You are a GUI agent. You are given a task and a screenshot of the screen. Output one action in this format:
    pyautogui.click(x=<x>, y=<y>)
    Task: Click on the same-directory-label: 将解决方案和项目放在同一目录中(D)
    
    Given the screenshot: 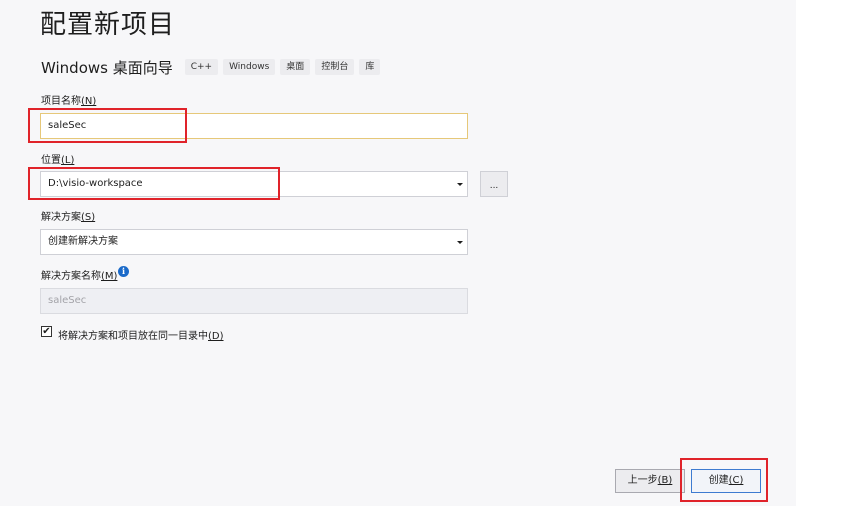 What is the action you would take?
    pyautogui.click(x=141, y=334)
    